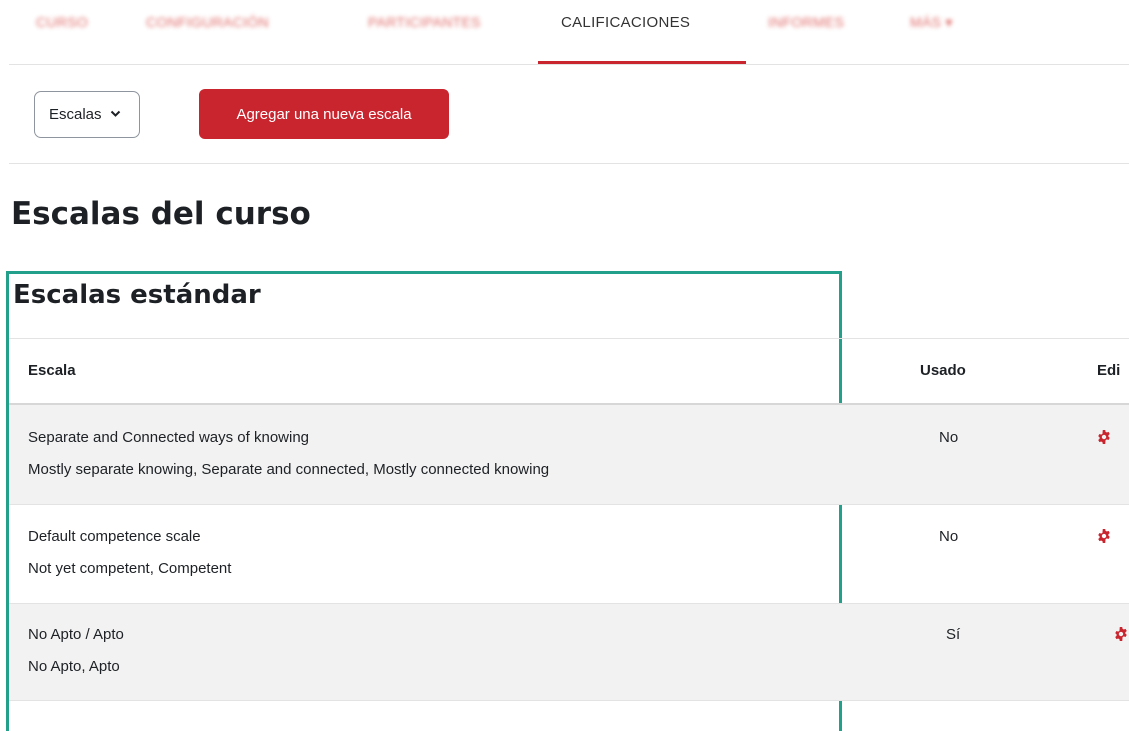 The height and width of the screenshot is (731, 1129). I want to click on tab-more: MÁS ▾, so click(931, 22).